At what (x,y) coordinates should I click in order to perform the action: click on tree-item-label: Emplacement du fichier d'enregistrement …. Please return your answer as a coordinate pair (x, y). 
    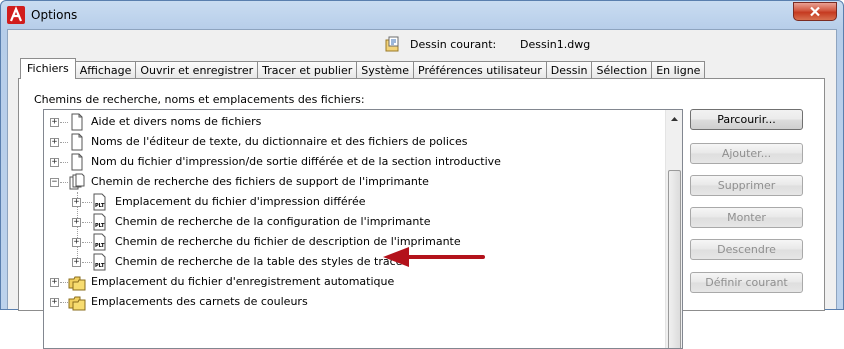
    Looking at the image, I should click on (243, 281).